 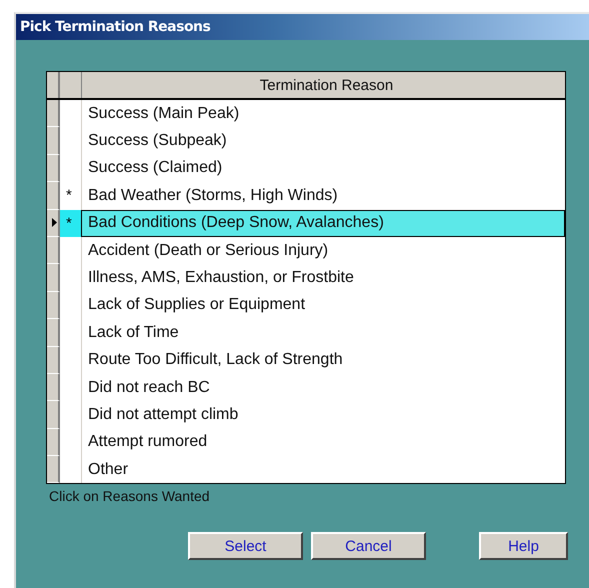 I want to click on table-cell: Route Too Difficult, Lack of Strength, so click(x=323, y=360).